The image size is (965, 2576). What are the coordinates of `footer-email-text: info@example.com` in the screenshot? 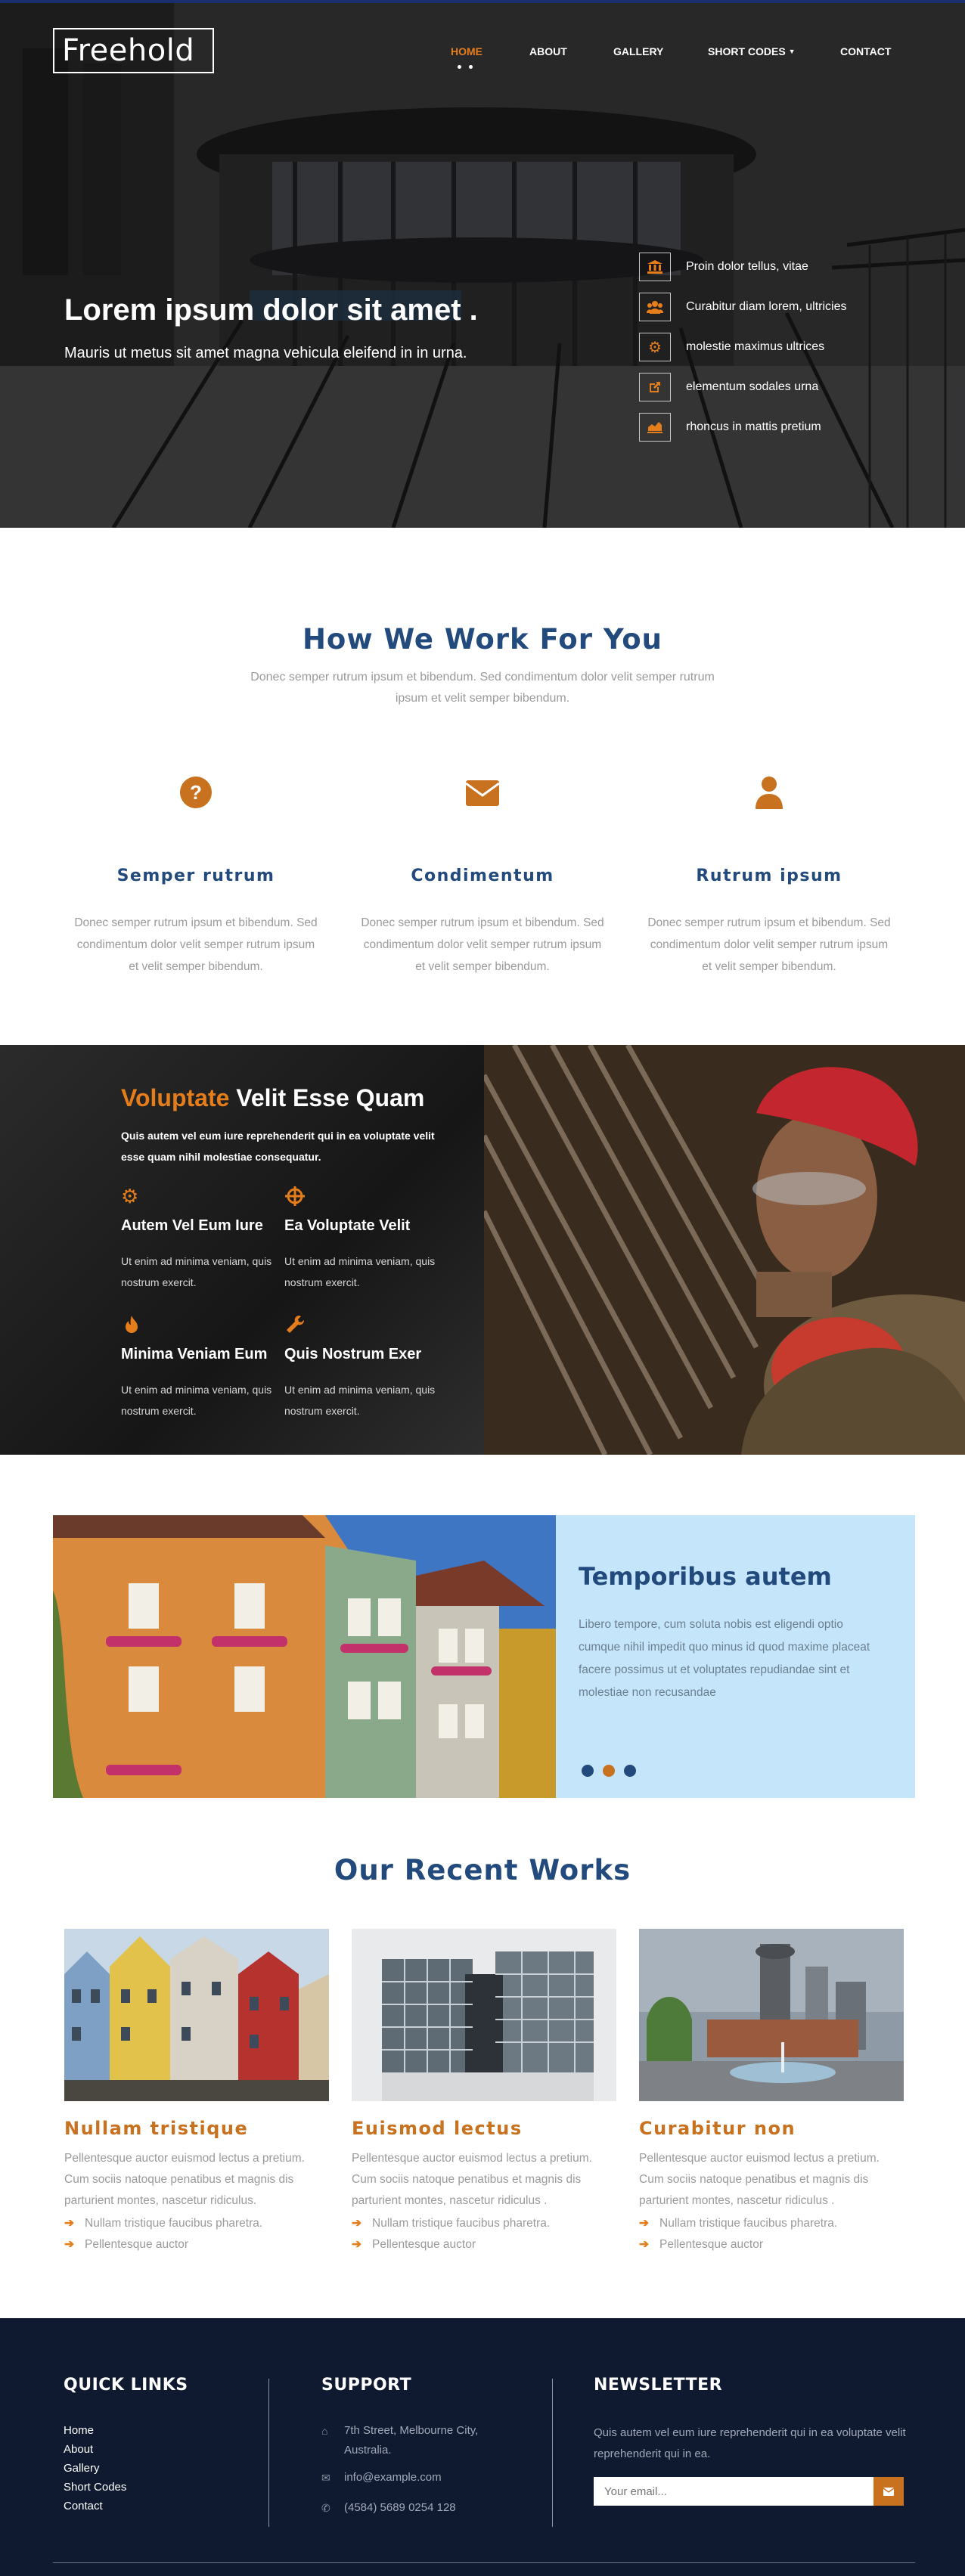 It's located at (416, 2478).